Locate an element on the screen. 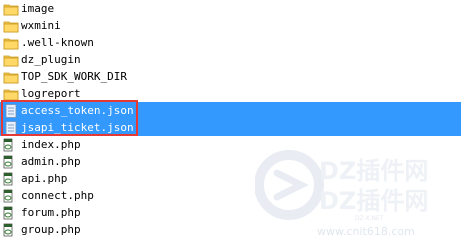 This screenshot has height=242, width=461. file-name: image is located at coordinates (38, 8).